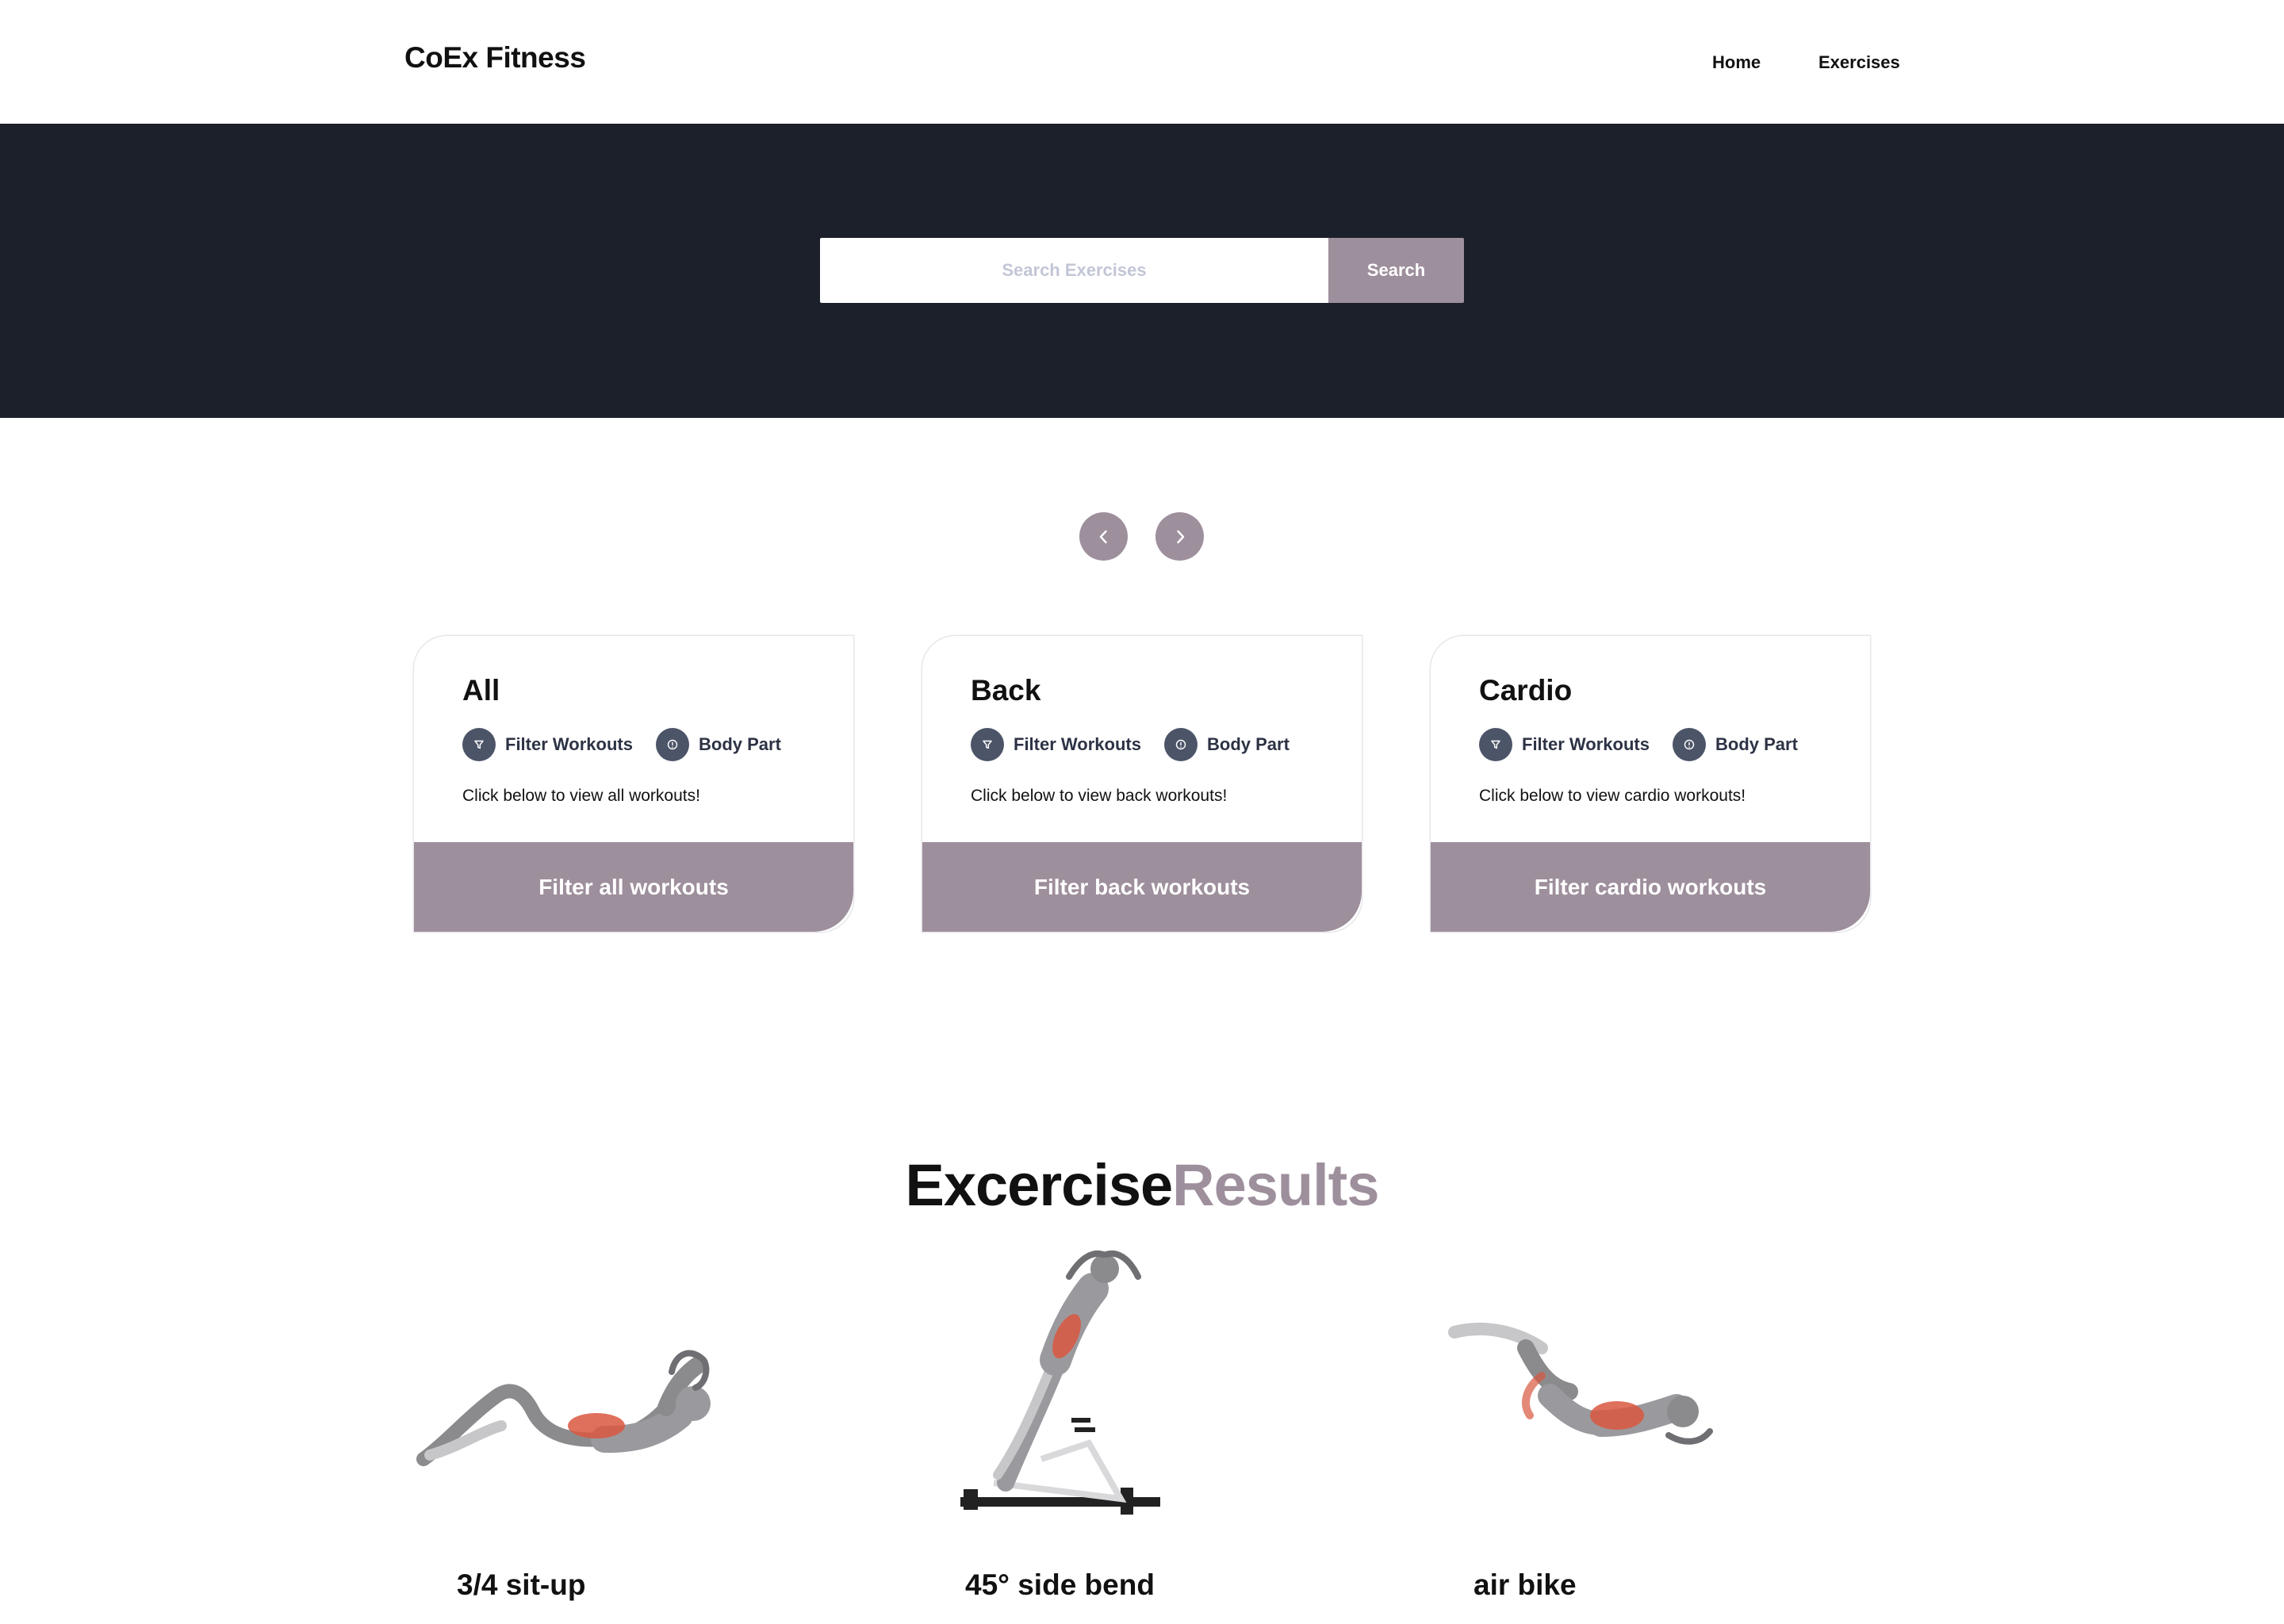  Describe the element at coordinates (1736, 62) in the screenshot. I see `nav-home-link: Home` at that location.